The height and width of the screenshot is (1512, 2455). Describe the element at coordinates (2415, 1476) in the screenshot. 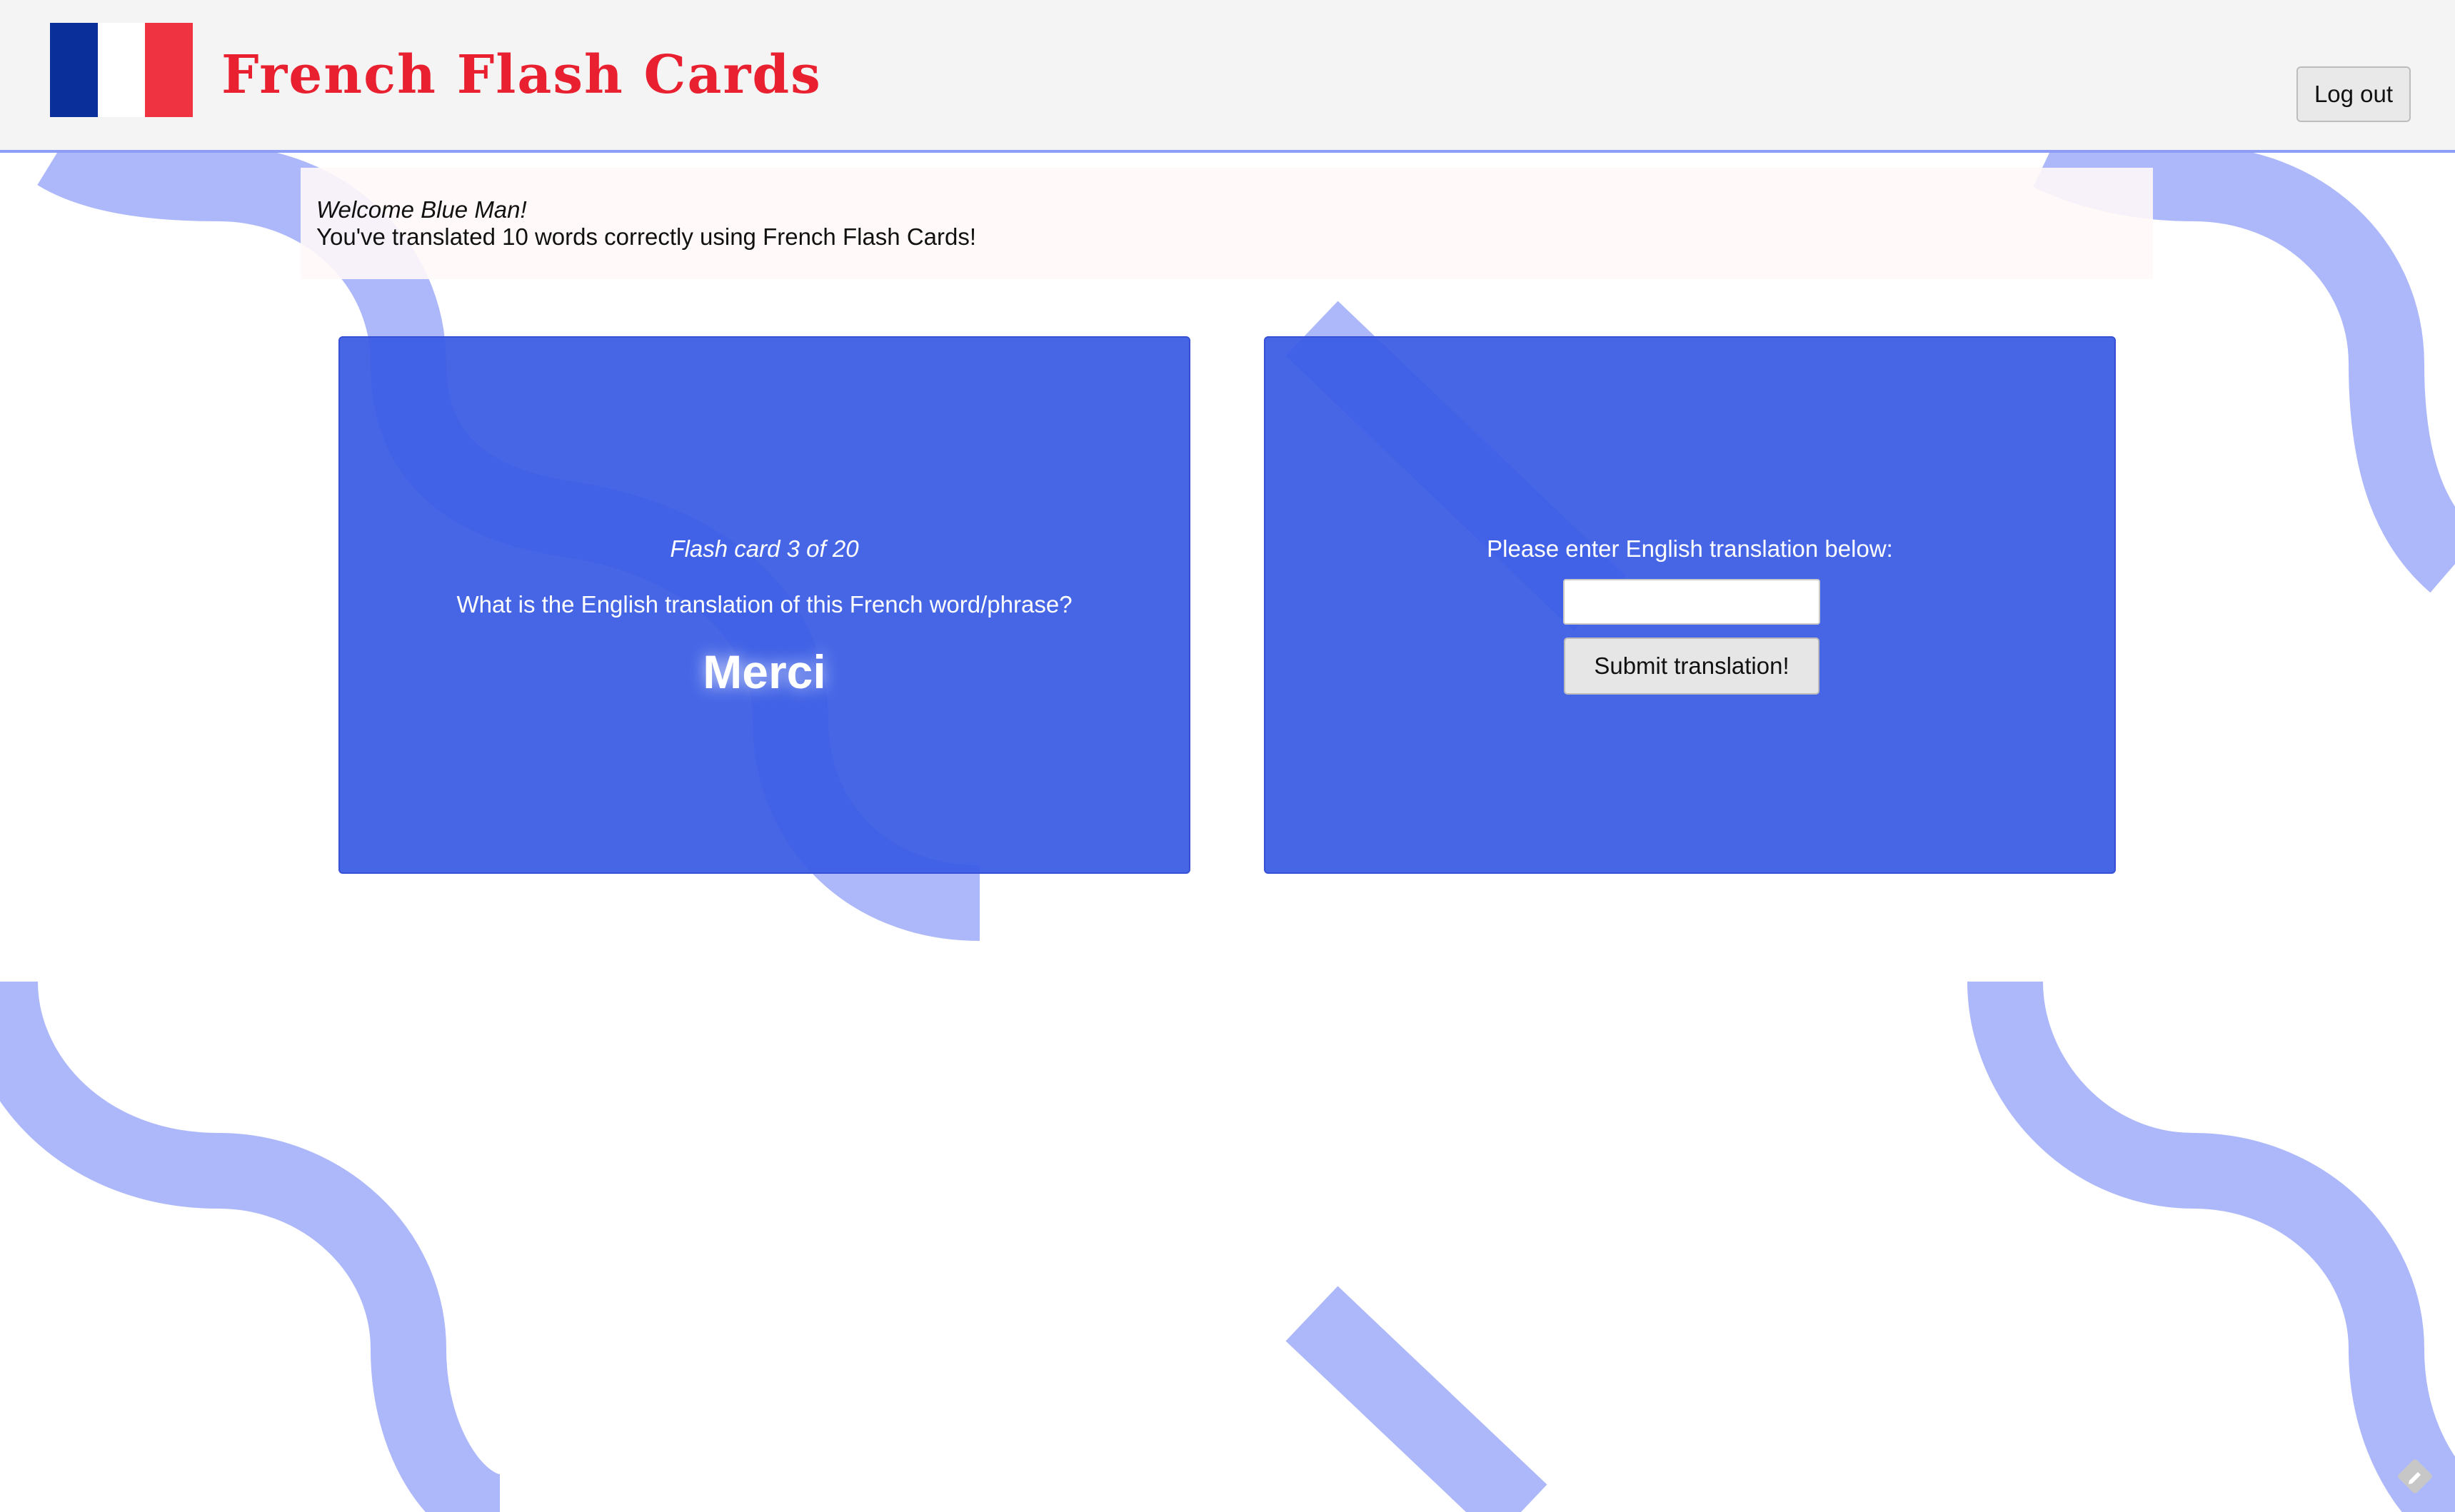

I see `pencil-feedback-icon` at that location.